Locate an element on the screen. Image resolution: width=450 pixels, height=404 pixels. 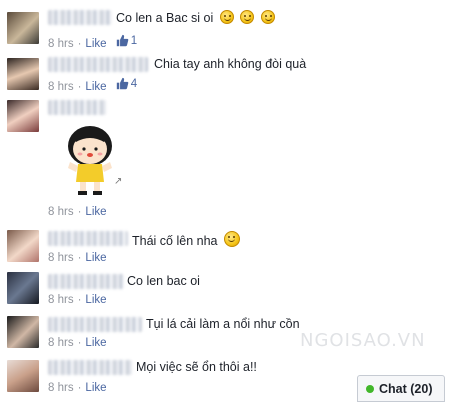
comment-text: Chia tay anh không đòi quà is located at coordinates (230, 64).